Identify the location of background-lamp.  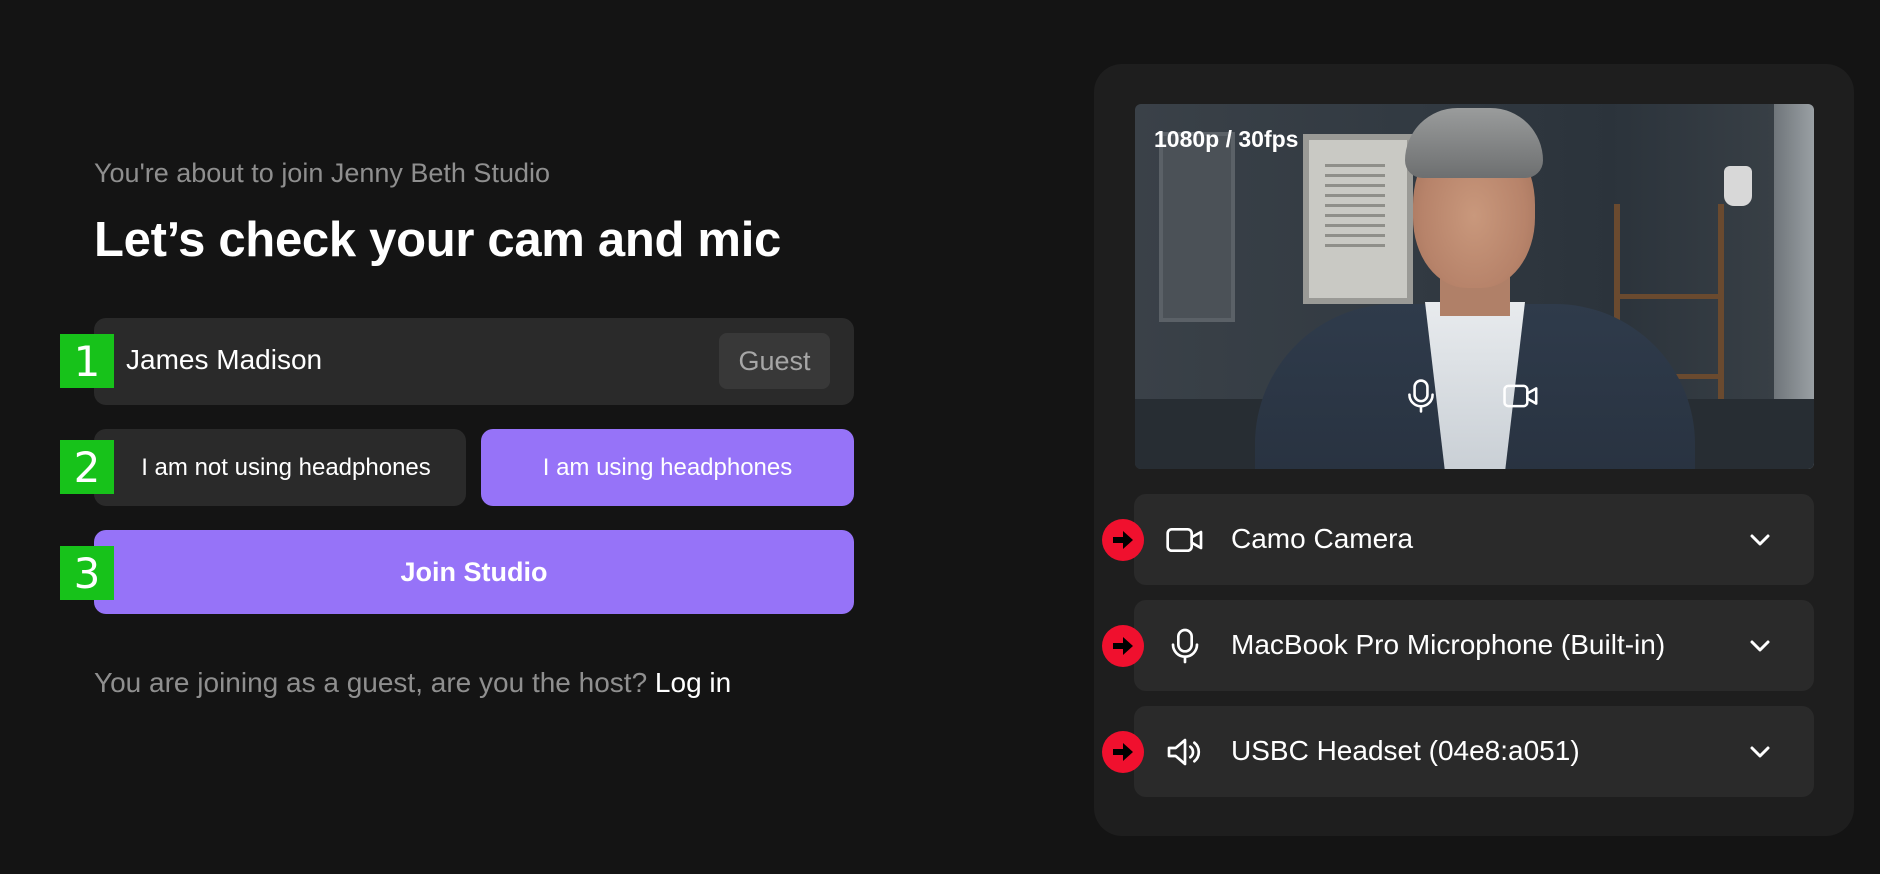
(1738, 186).